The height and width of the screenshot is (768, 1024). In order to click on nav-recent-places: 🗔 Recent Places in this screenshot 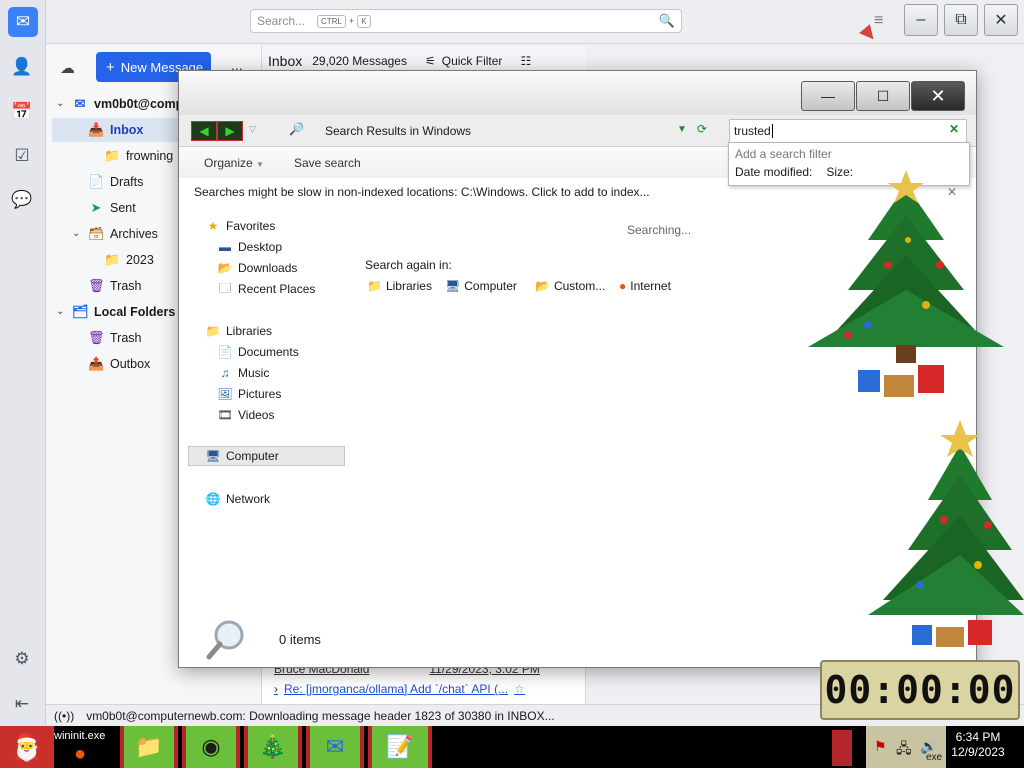, I will do `click(266, 289)`.